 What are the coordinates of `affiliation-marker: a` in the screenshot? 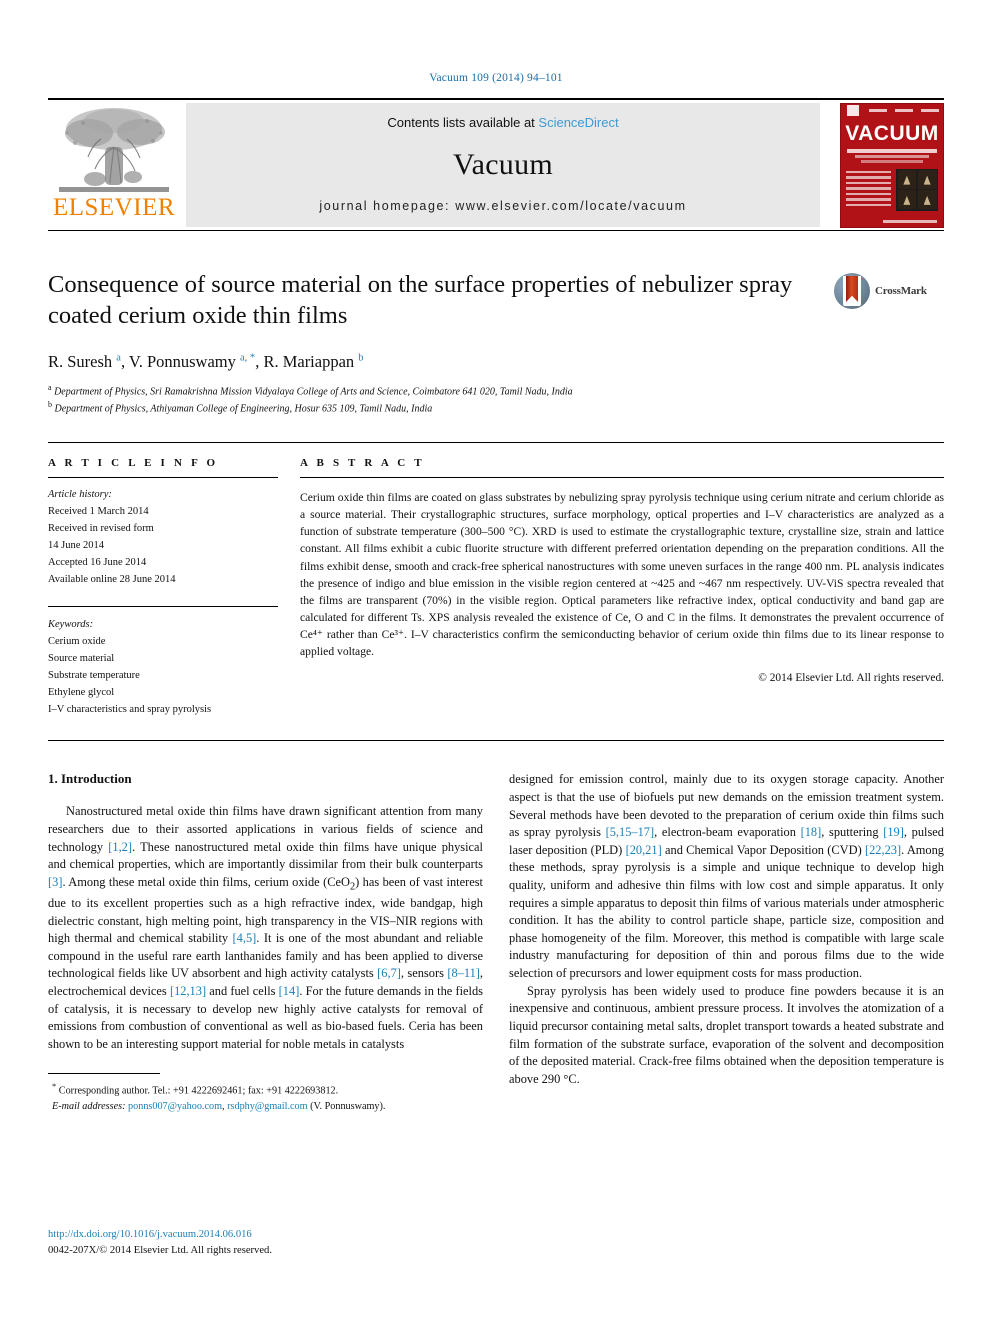 It's located at (50, 387).